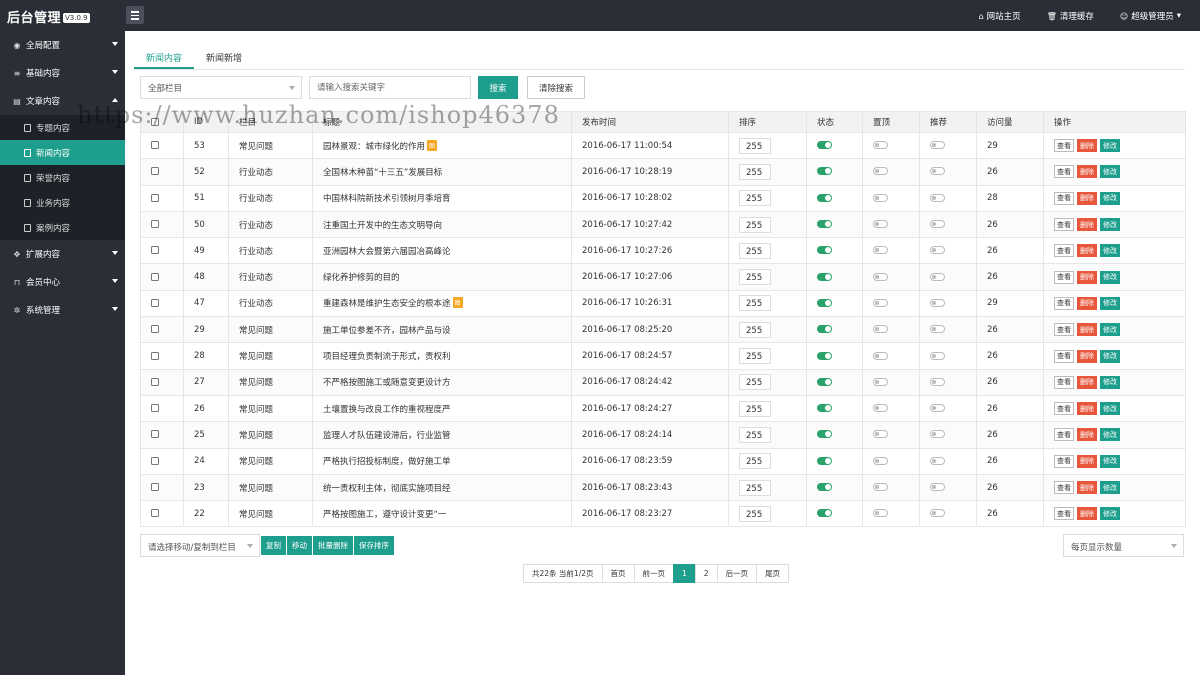 This screenshot has width=1200, height=675. What do you see at coordinates (706, 573) in the screenshot?
I see `page-button-2: 2` at bounding box center [706, 573].